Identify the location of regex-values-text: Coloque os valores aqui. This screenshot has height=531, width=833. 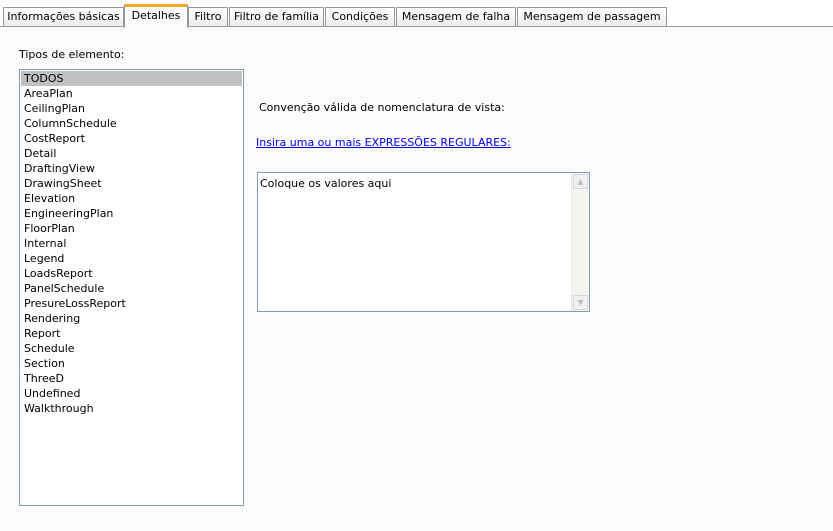
(326, 183).